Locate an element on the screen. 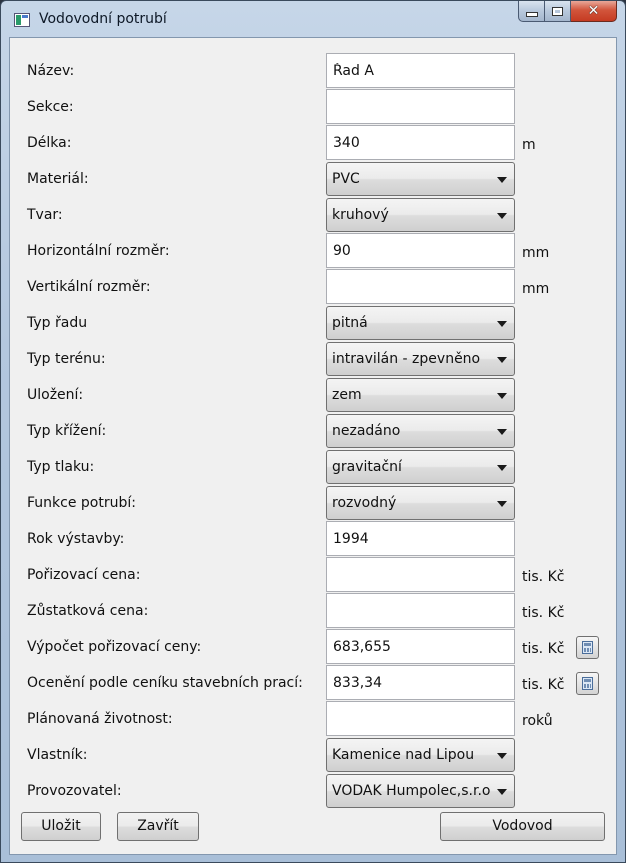  row-planovana-zivotnost: Plánovaná životnost: roků is located at coordinates (313, 719).